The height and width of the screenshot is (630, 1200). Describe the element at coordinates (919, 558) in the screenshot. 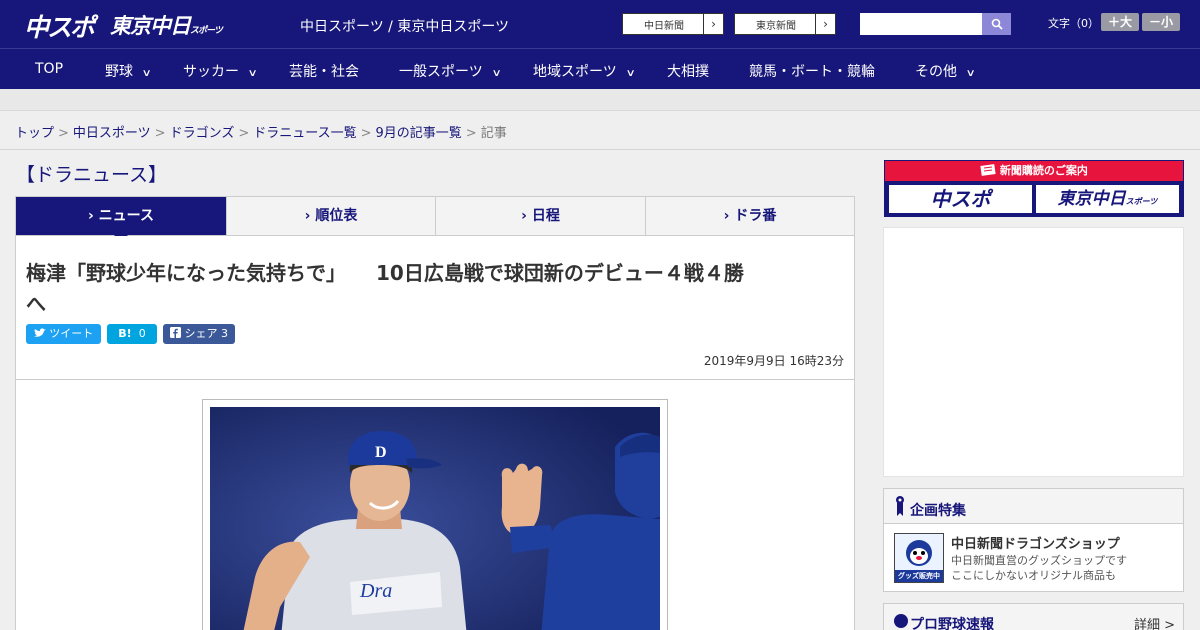

I see `dragons-shop-image: グッズ販売中` at that location.